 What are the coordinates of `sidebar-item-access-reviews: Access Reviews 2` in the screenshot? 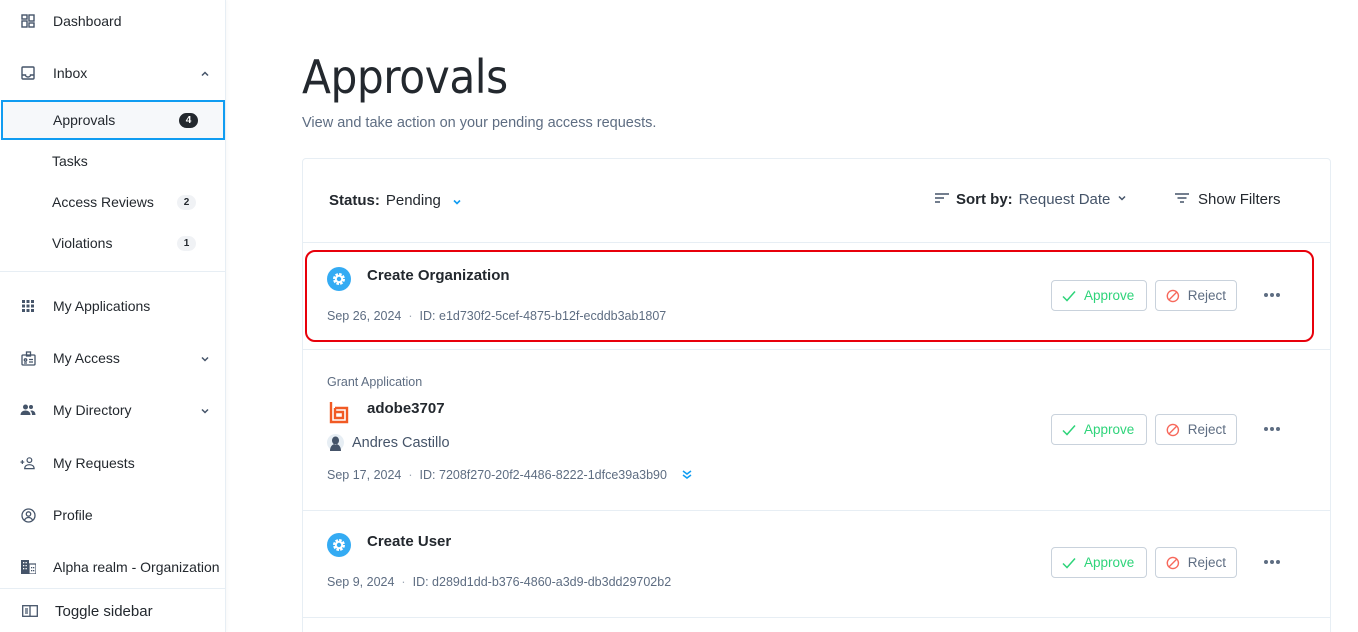 It's located at (112, 202).